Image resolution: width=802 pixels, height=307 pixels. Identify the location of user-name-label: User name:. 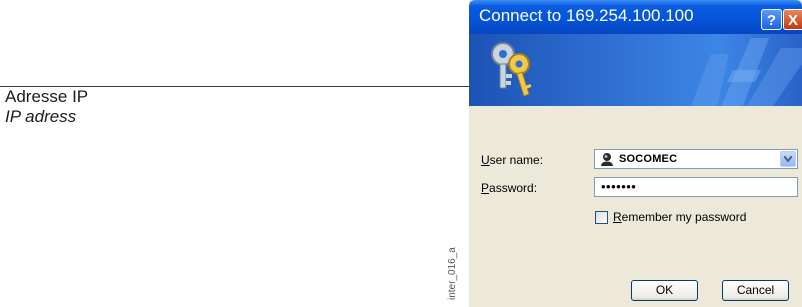
(512, 160).